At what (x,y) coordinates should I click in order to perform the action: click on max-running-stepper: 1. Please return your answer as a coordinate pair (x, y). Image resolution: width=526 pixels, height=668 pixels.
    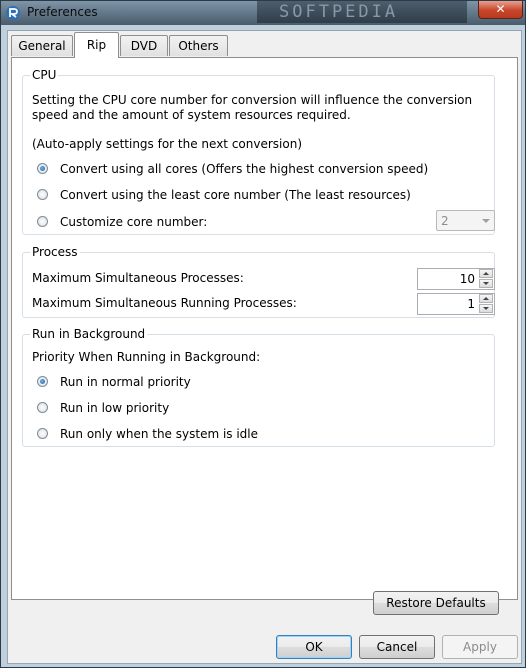
    Looking at the image, I should click on (456, 304).